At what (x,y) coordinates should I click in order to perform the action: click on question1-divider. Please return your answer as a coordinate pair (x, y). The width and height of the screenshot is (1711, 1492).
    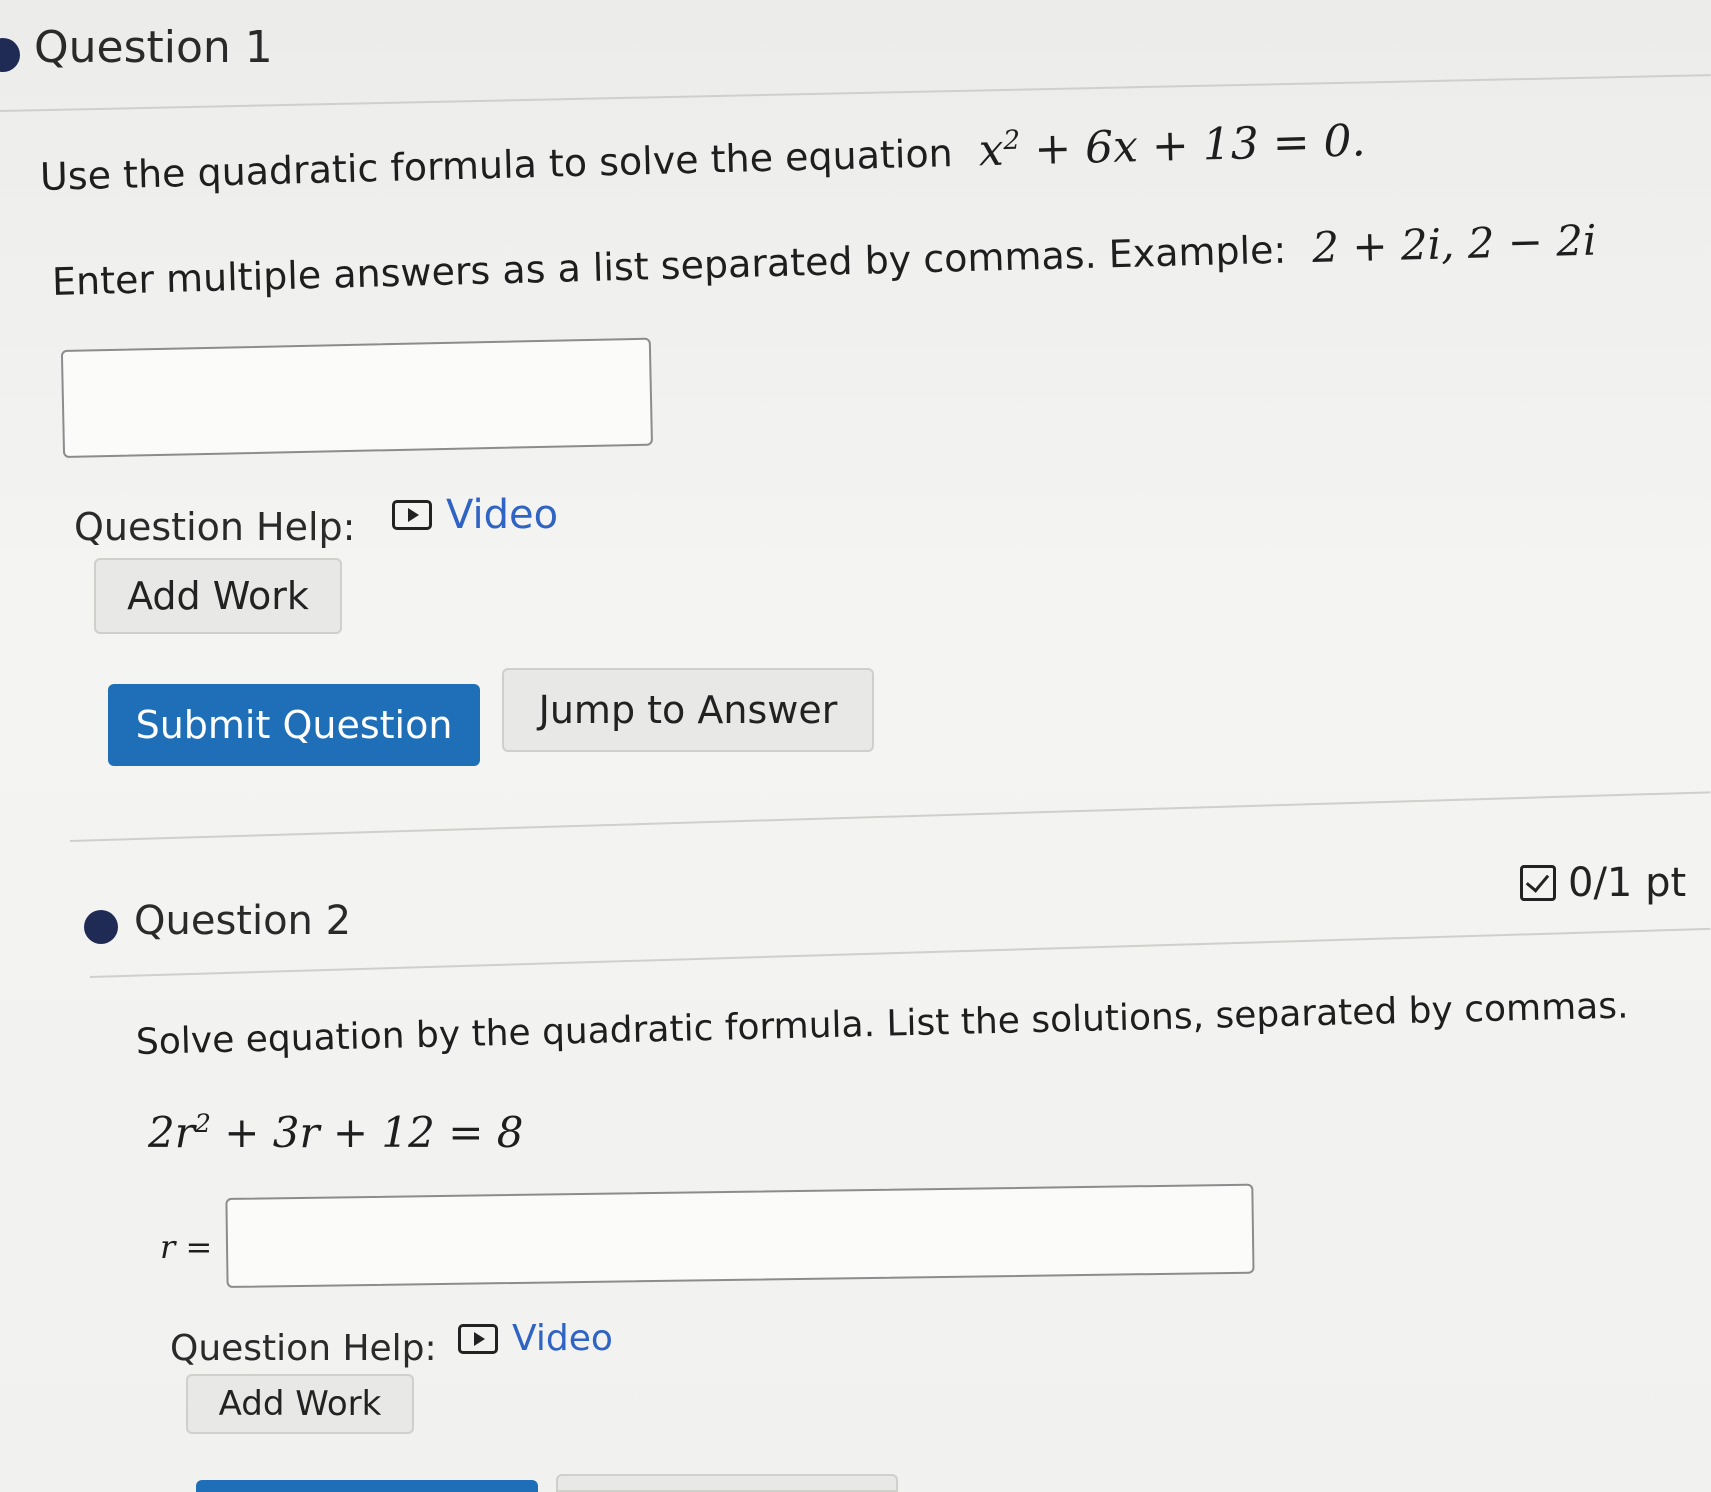
    Looking at the image, I should click on (855, 93).